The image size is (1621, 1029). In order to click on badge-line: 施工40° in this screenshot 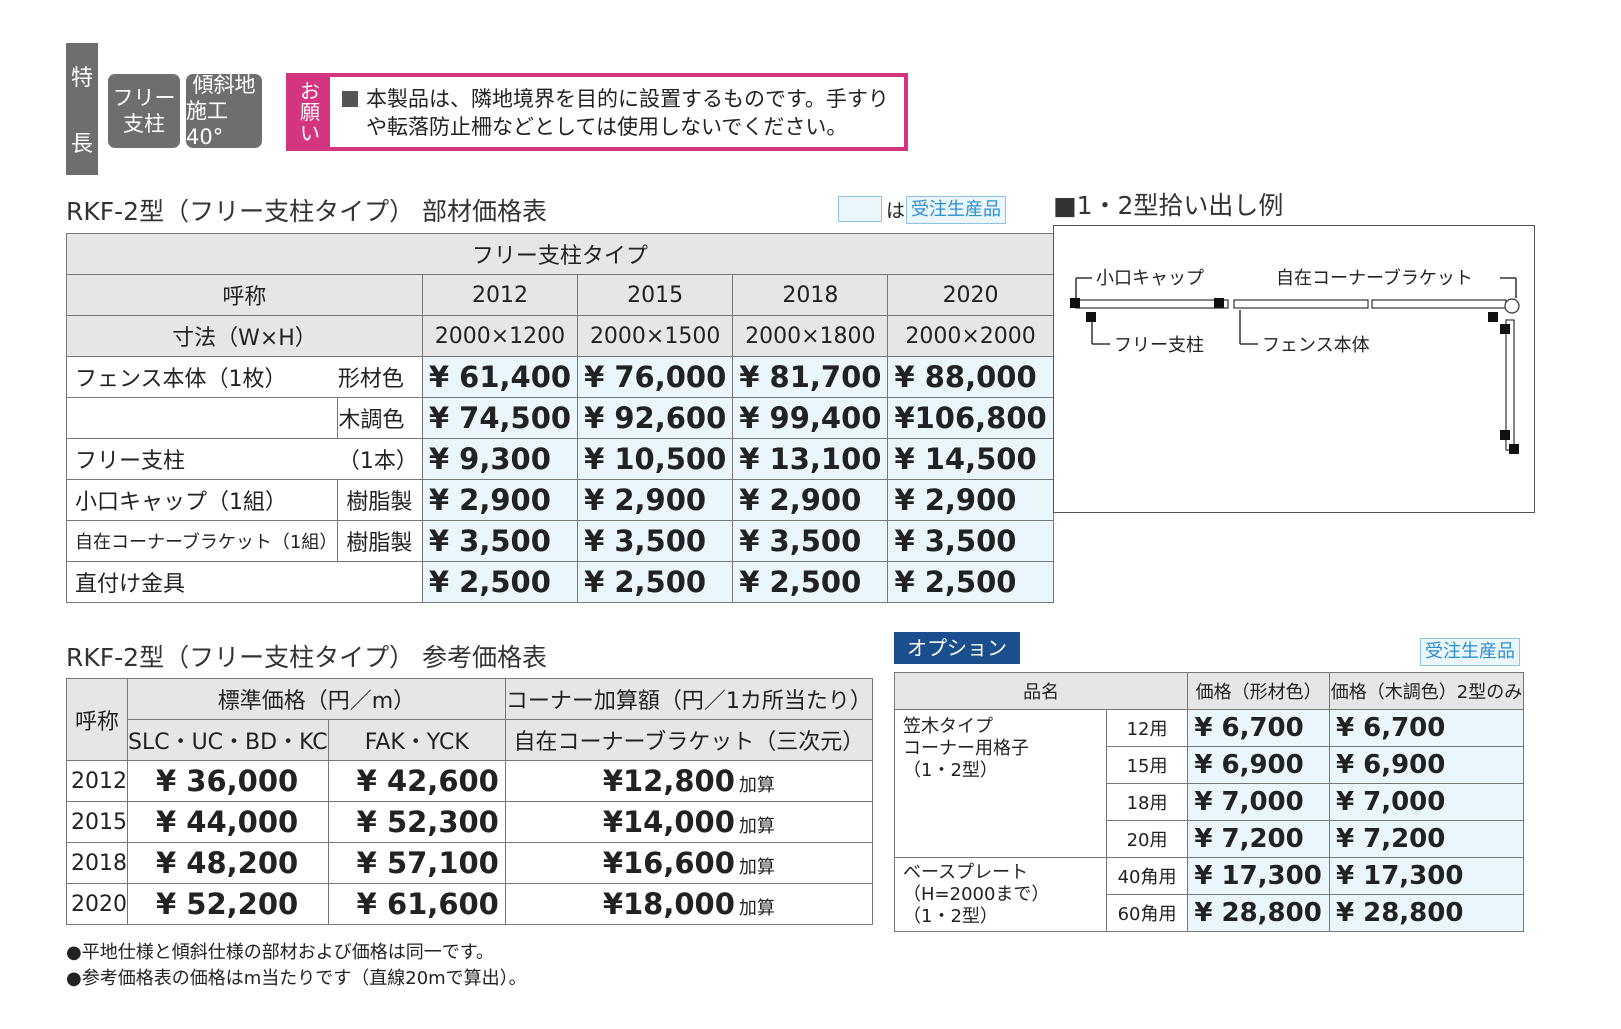, I will do `click(207, 124)`.